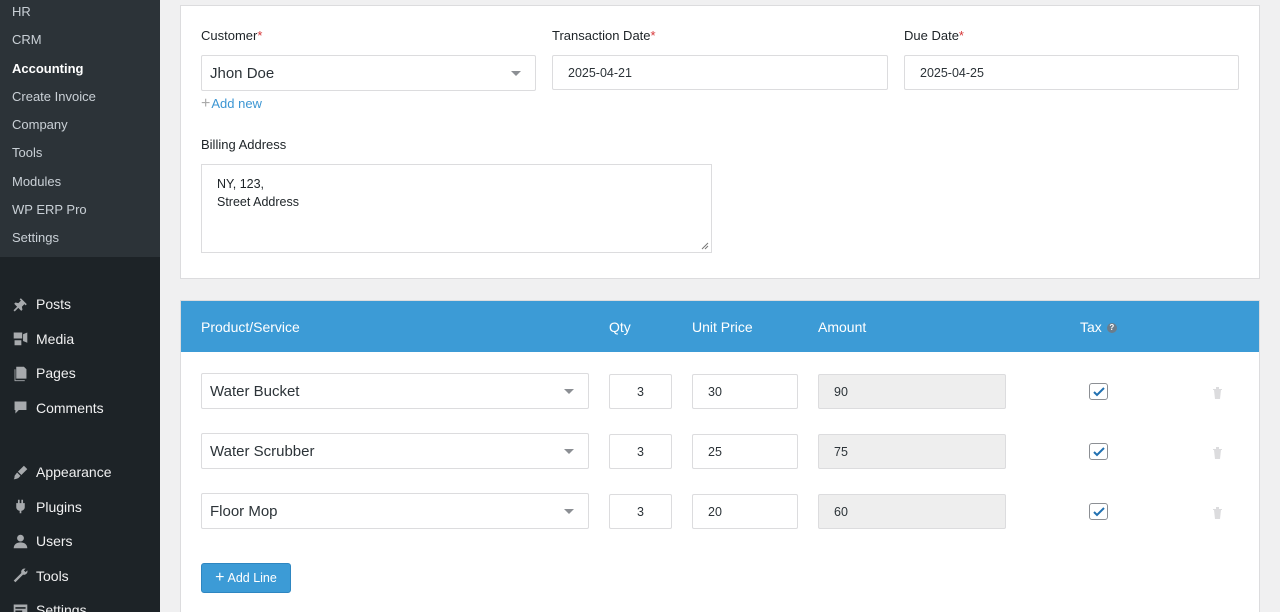  Describe the element at coordinates (74, 472) in the screenshot. I see `menu-item-label: Appearance` at that location.